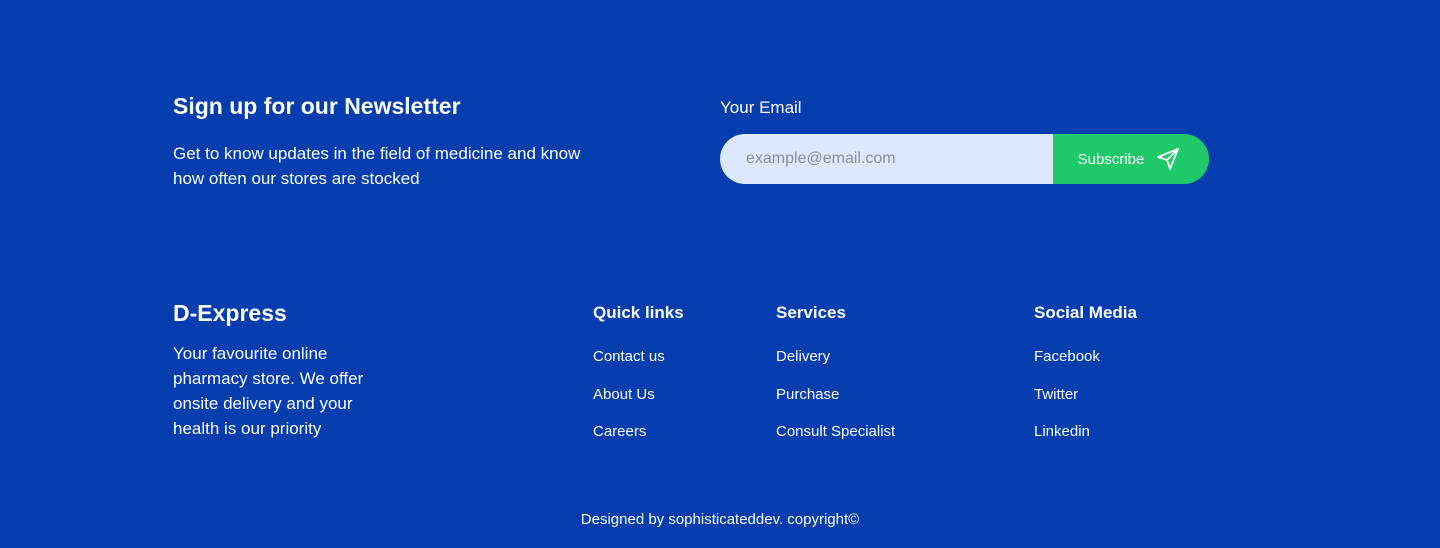 The image size is (1440, 548). I want to click on careers-link: Careers, so click(619, 431).